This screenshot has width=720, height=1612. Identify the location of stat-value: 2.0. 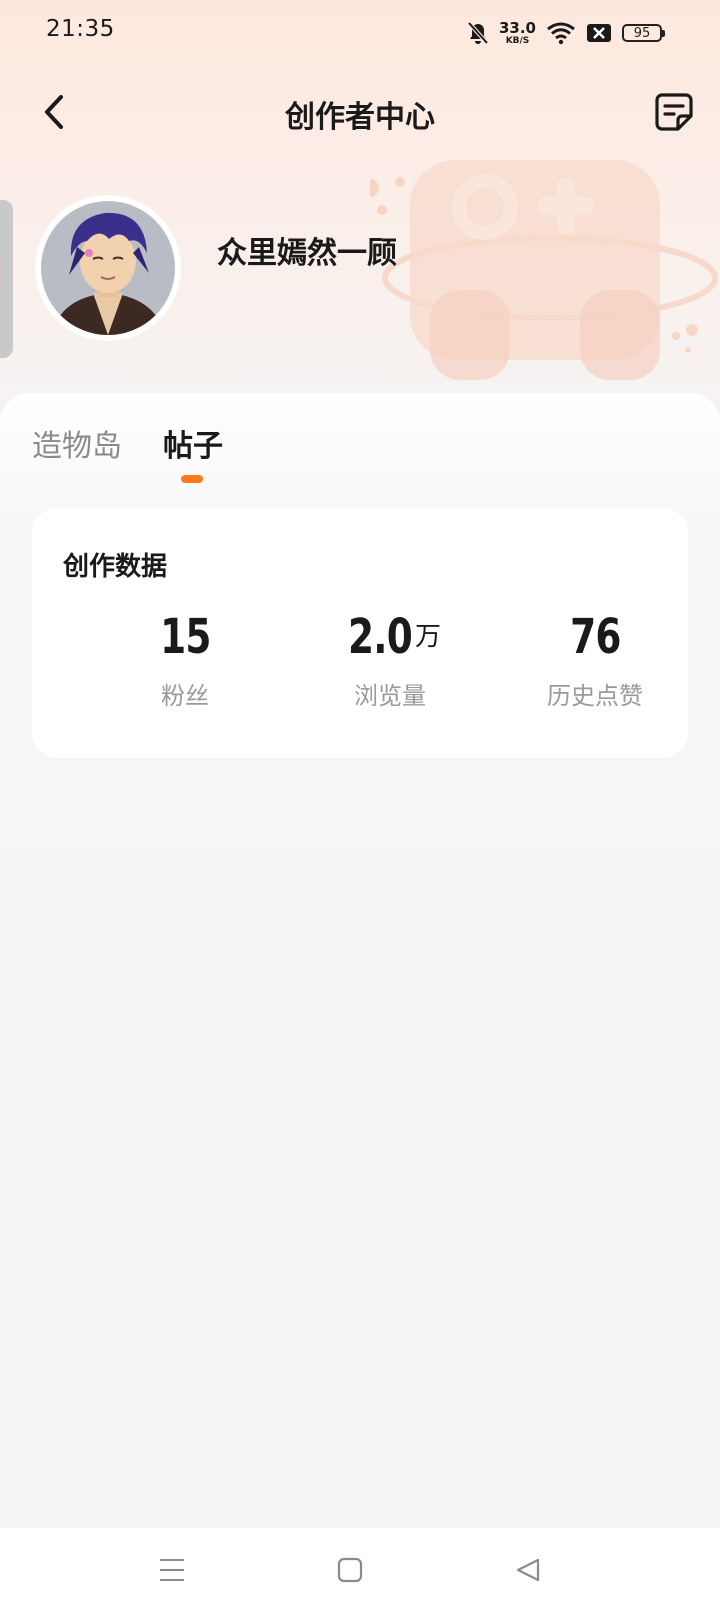
(380, 637).